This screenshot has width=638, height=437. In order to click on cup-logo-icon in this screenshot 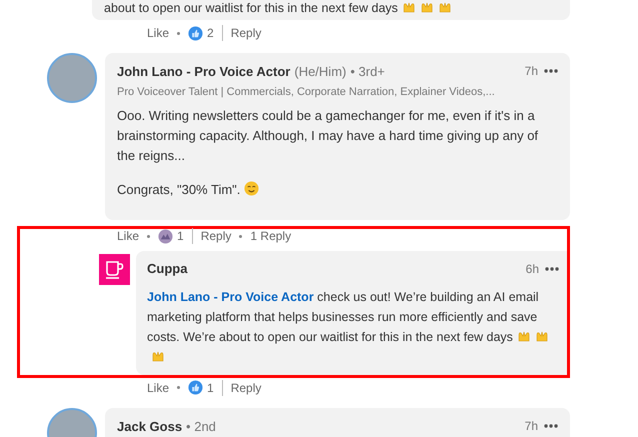, I will do `click(114, 269)`.